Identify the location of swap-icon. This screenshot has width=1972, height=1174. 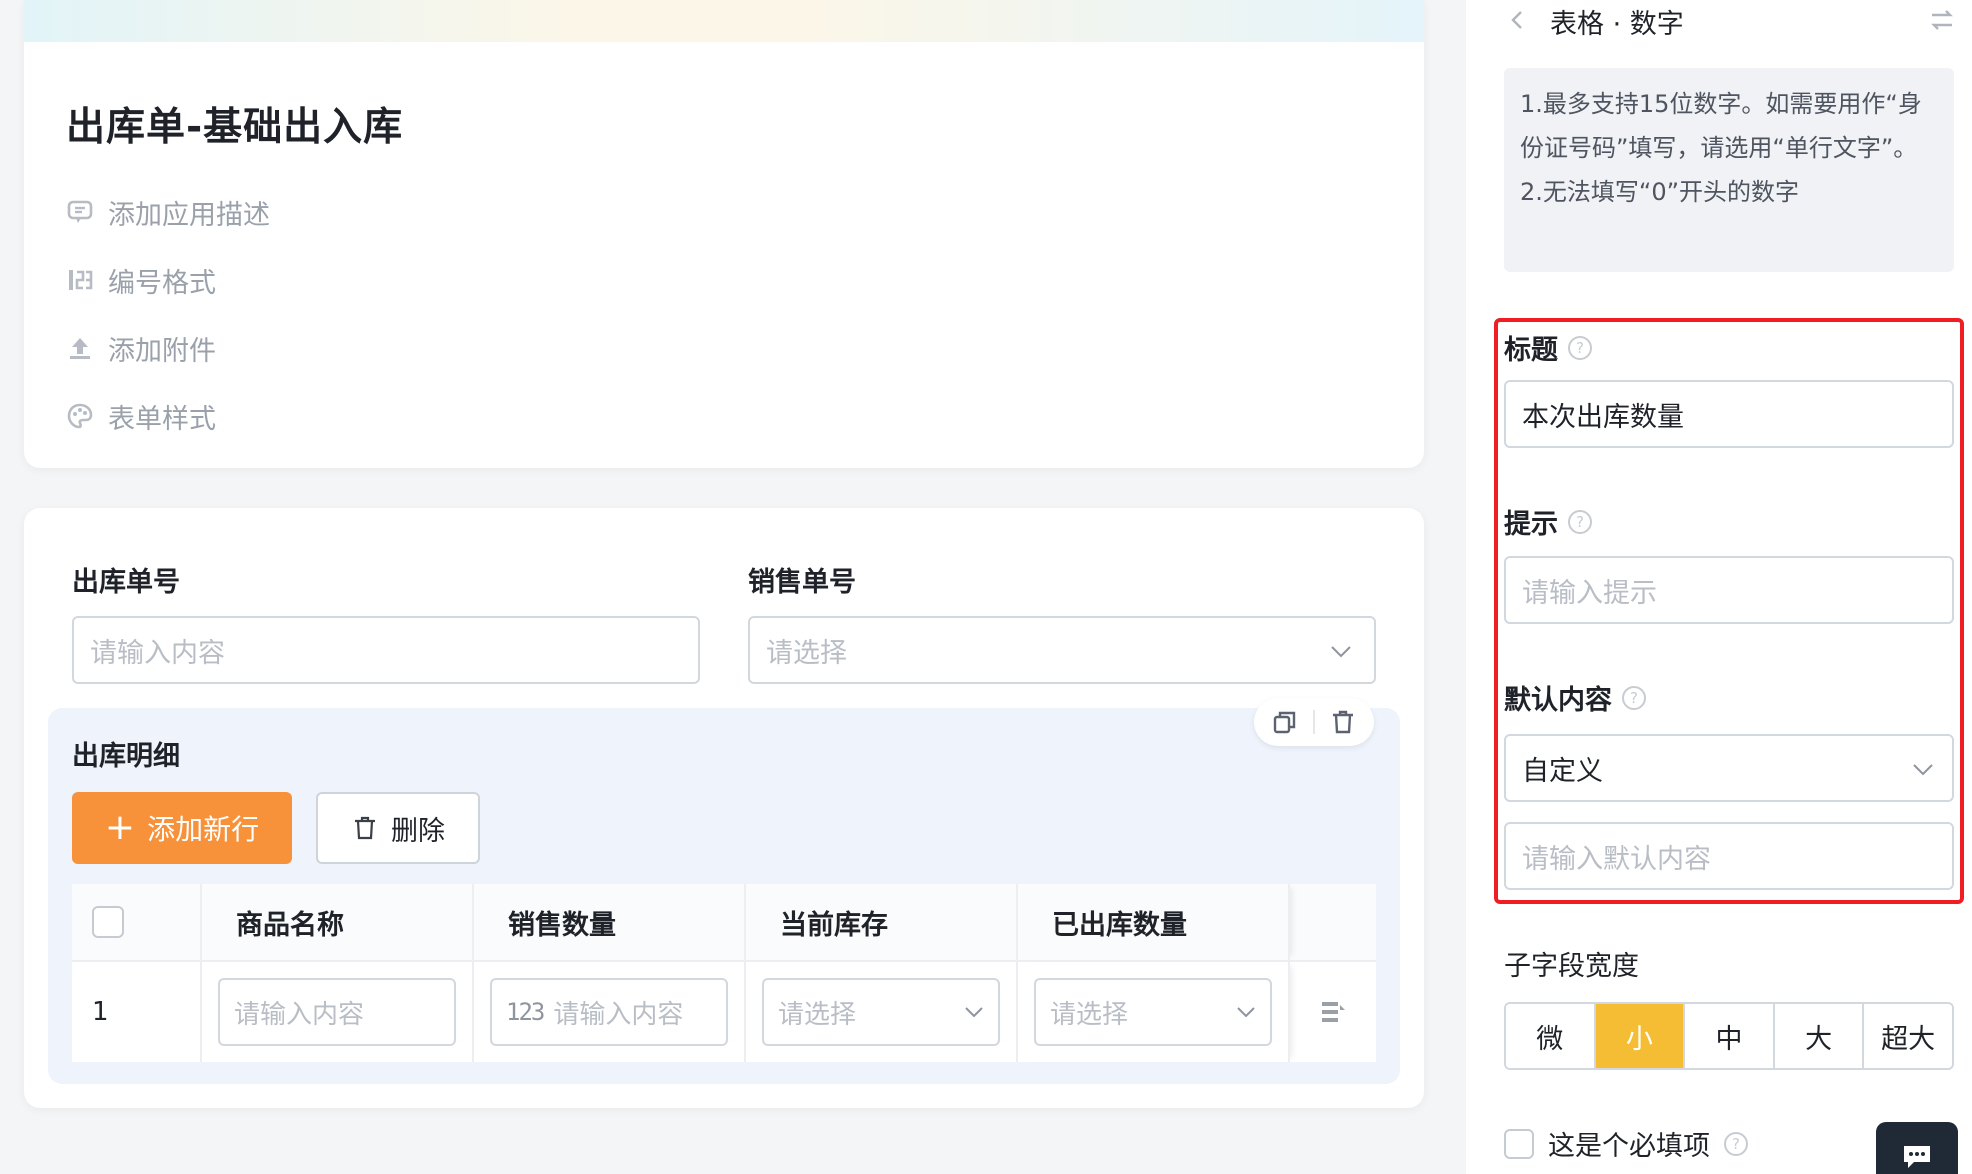
(1942, 20).